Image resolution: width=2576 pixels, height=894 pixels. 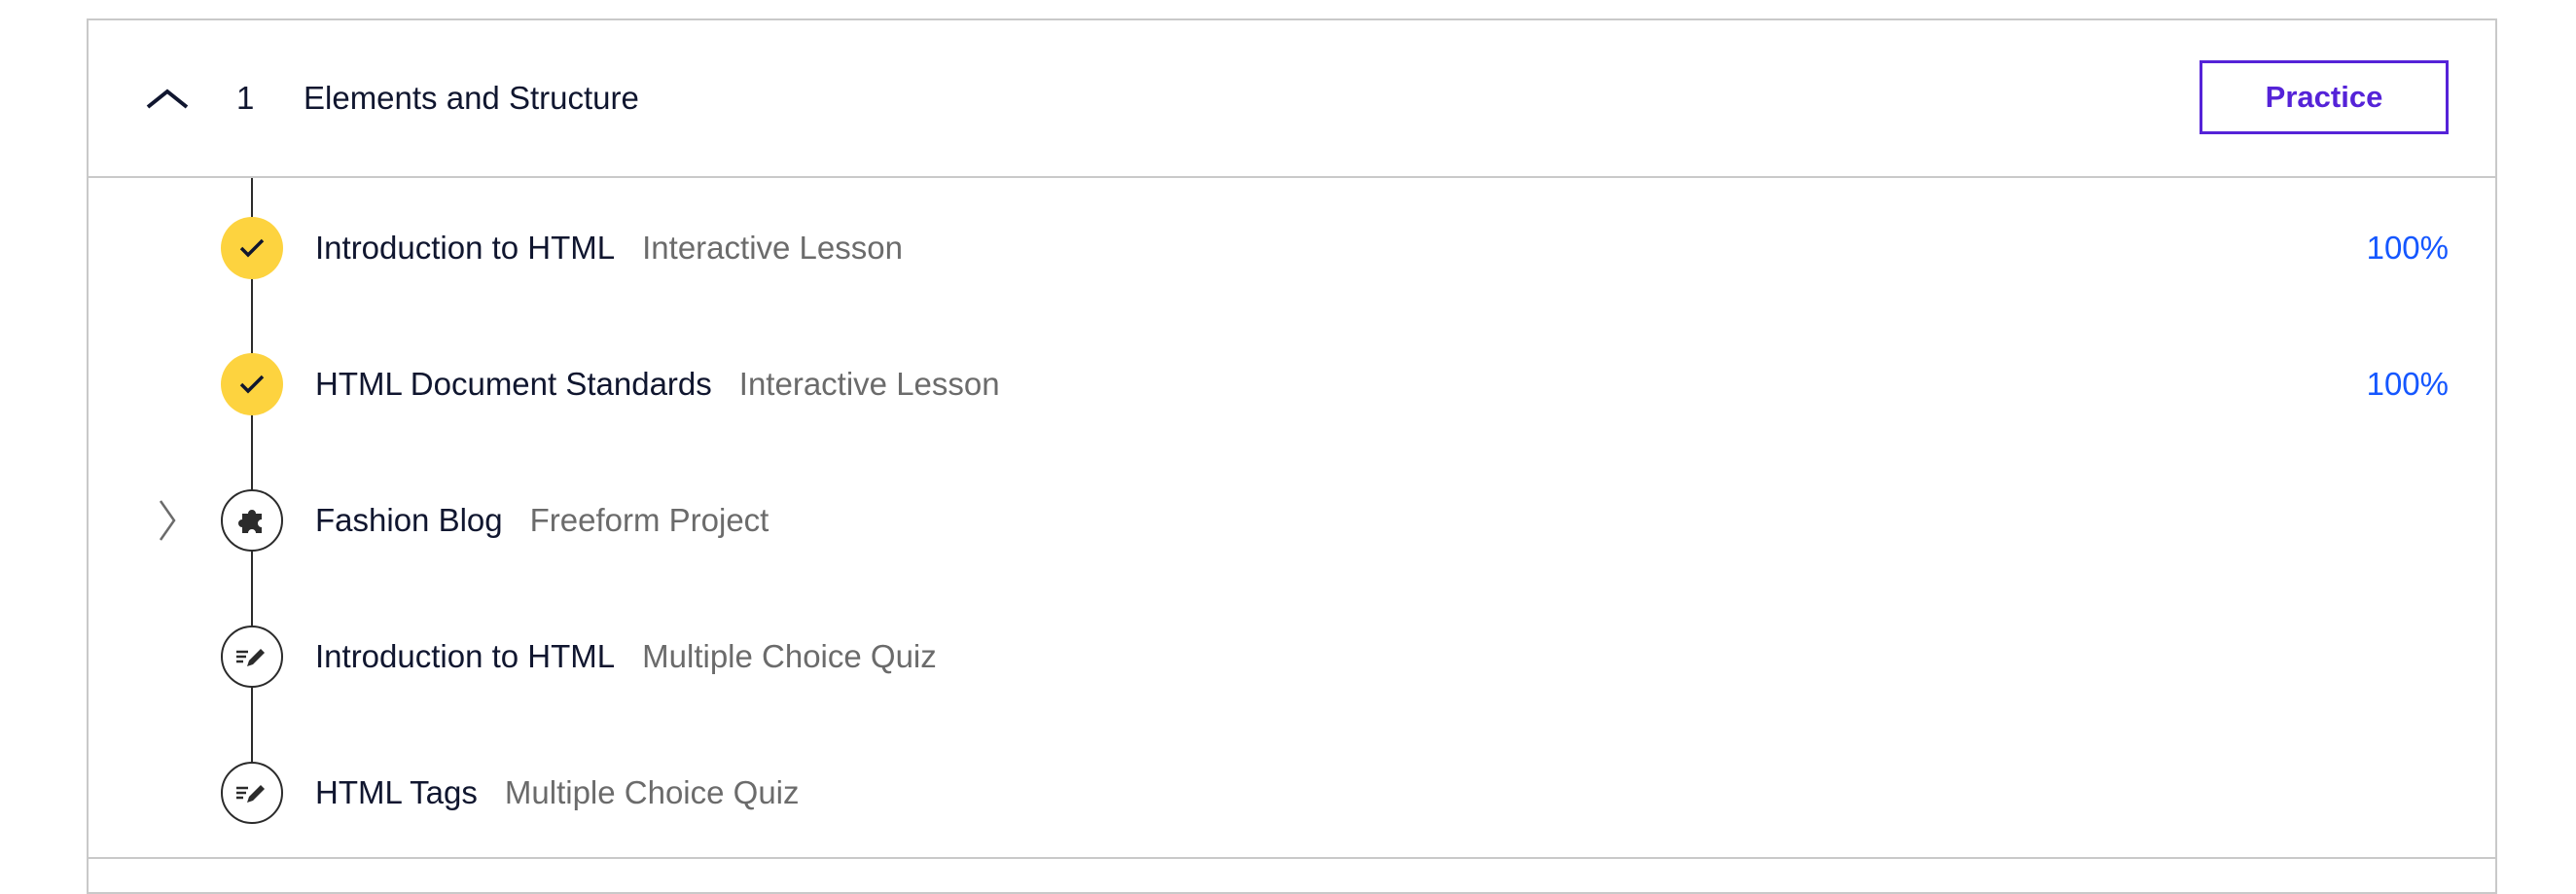 What do you see at coordinates (471, 98) in the screenshot?
I see `module-title: Elements and Structure` at bounding box center [471, 98].